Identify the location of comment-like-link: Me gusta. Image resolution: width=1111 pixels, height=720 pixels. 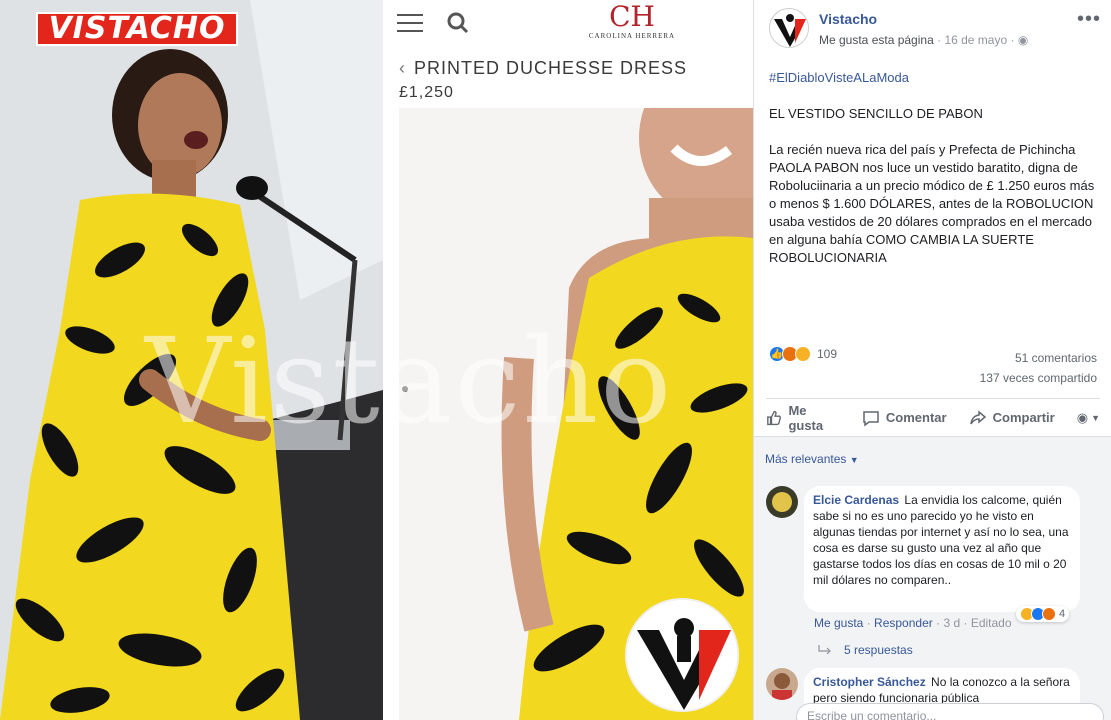
(838, 623).